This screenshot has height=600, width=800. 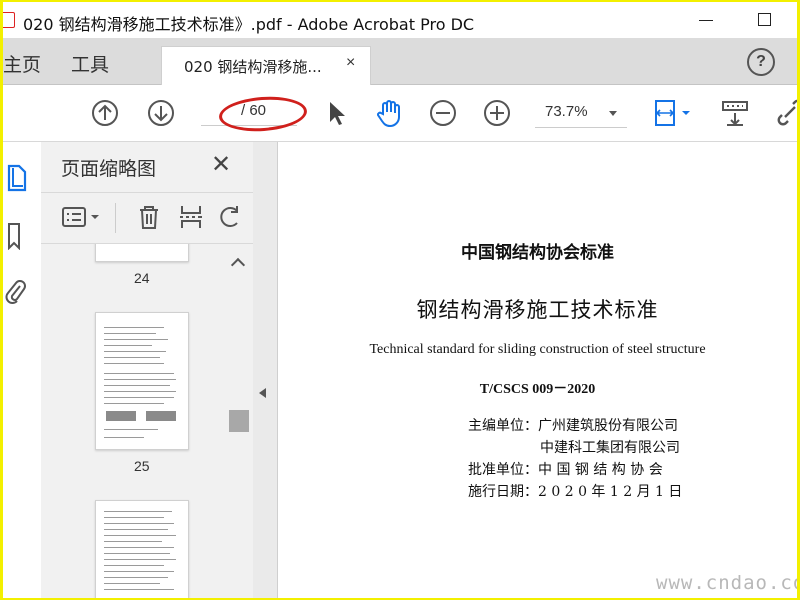 I want to click on acrobat-app-icon, so click(x=9, y=20).